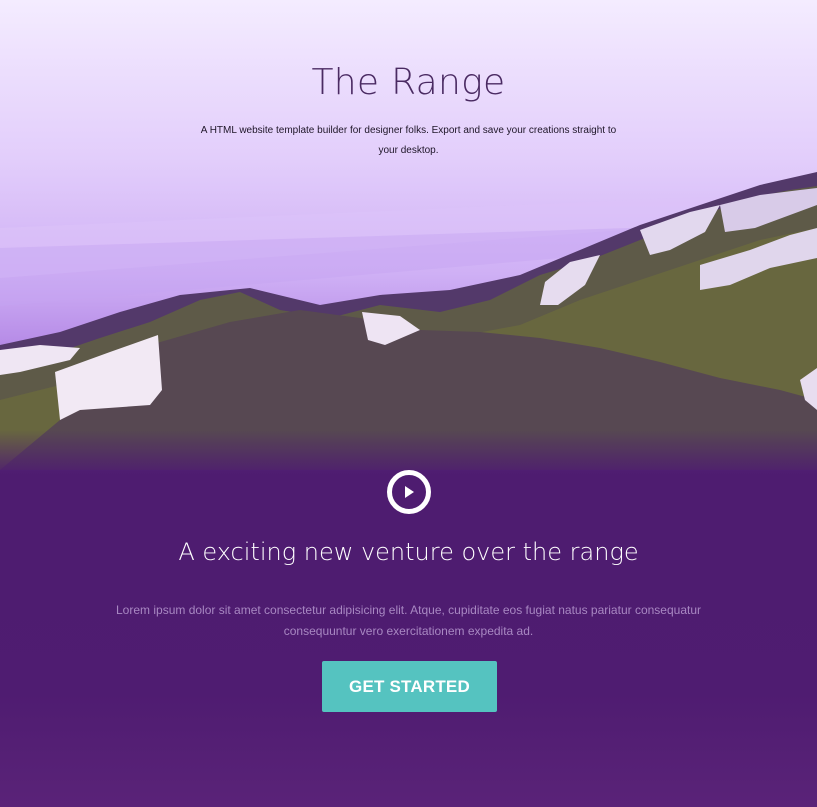  What do you see at coordinates (408, 82) in the screenshot?
I see `hero-title: The Range` at bounding box center [408, 82].